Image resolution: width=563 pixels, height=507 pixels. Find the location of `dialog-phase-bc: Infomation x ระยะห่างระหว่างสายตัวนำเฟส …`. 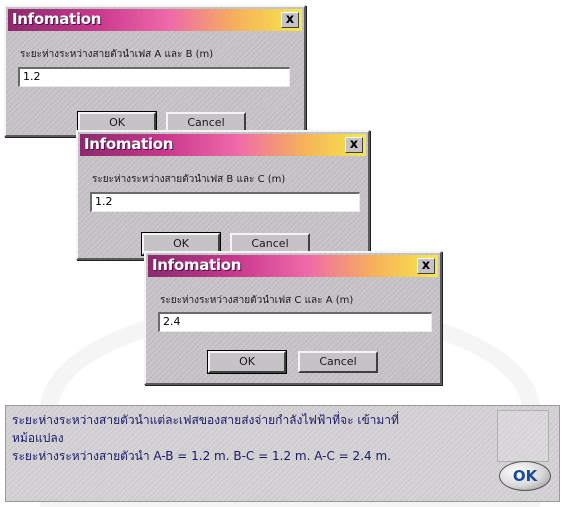

dialog-phase-bc: Infomation x ระยะห่างระหว่างสายตัวนำเฟส … is located at coordinates (223, 195).